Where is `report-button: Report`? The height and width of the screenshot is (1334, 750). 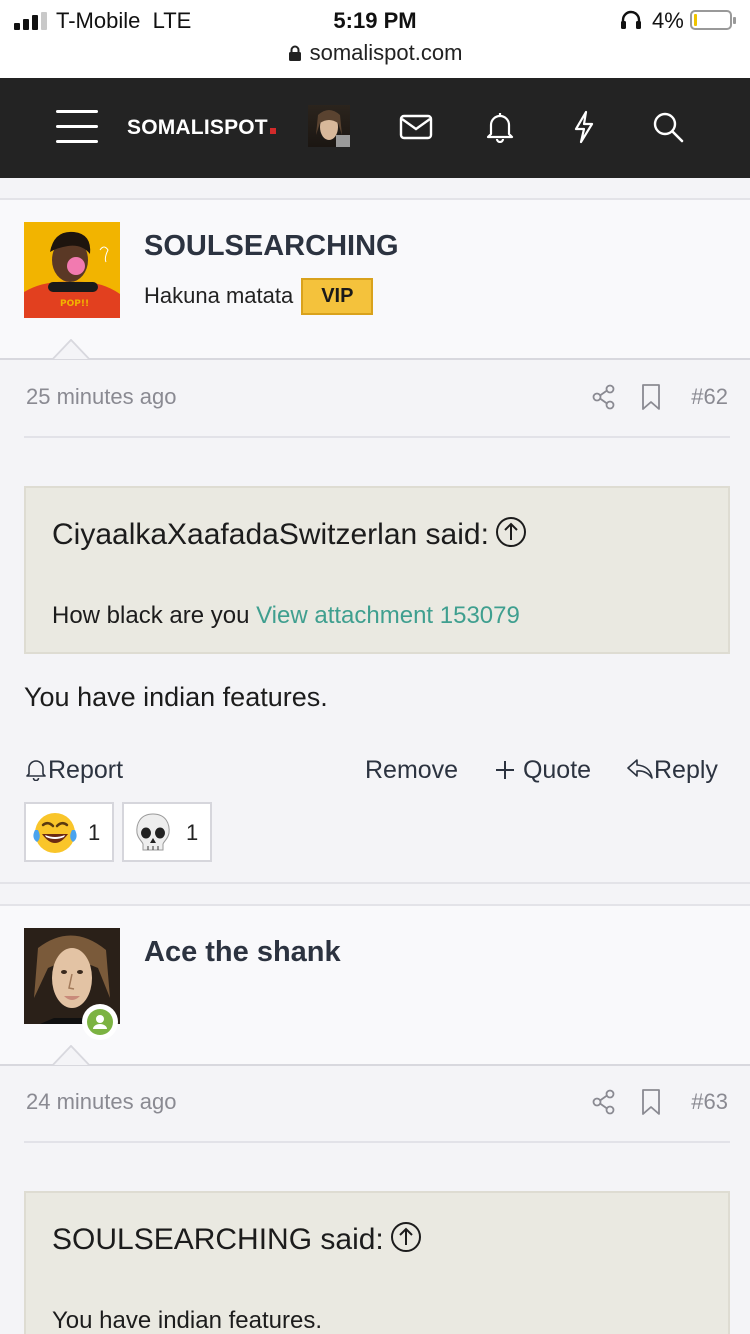 report-button: Report is located at coordinates (73, 770).